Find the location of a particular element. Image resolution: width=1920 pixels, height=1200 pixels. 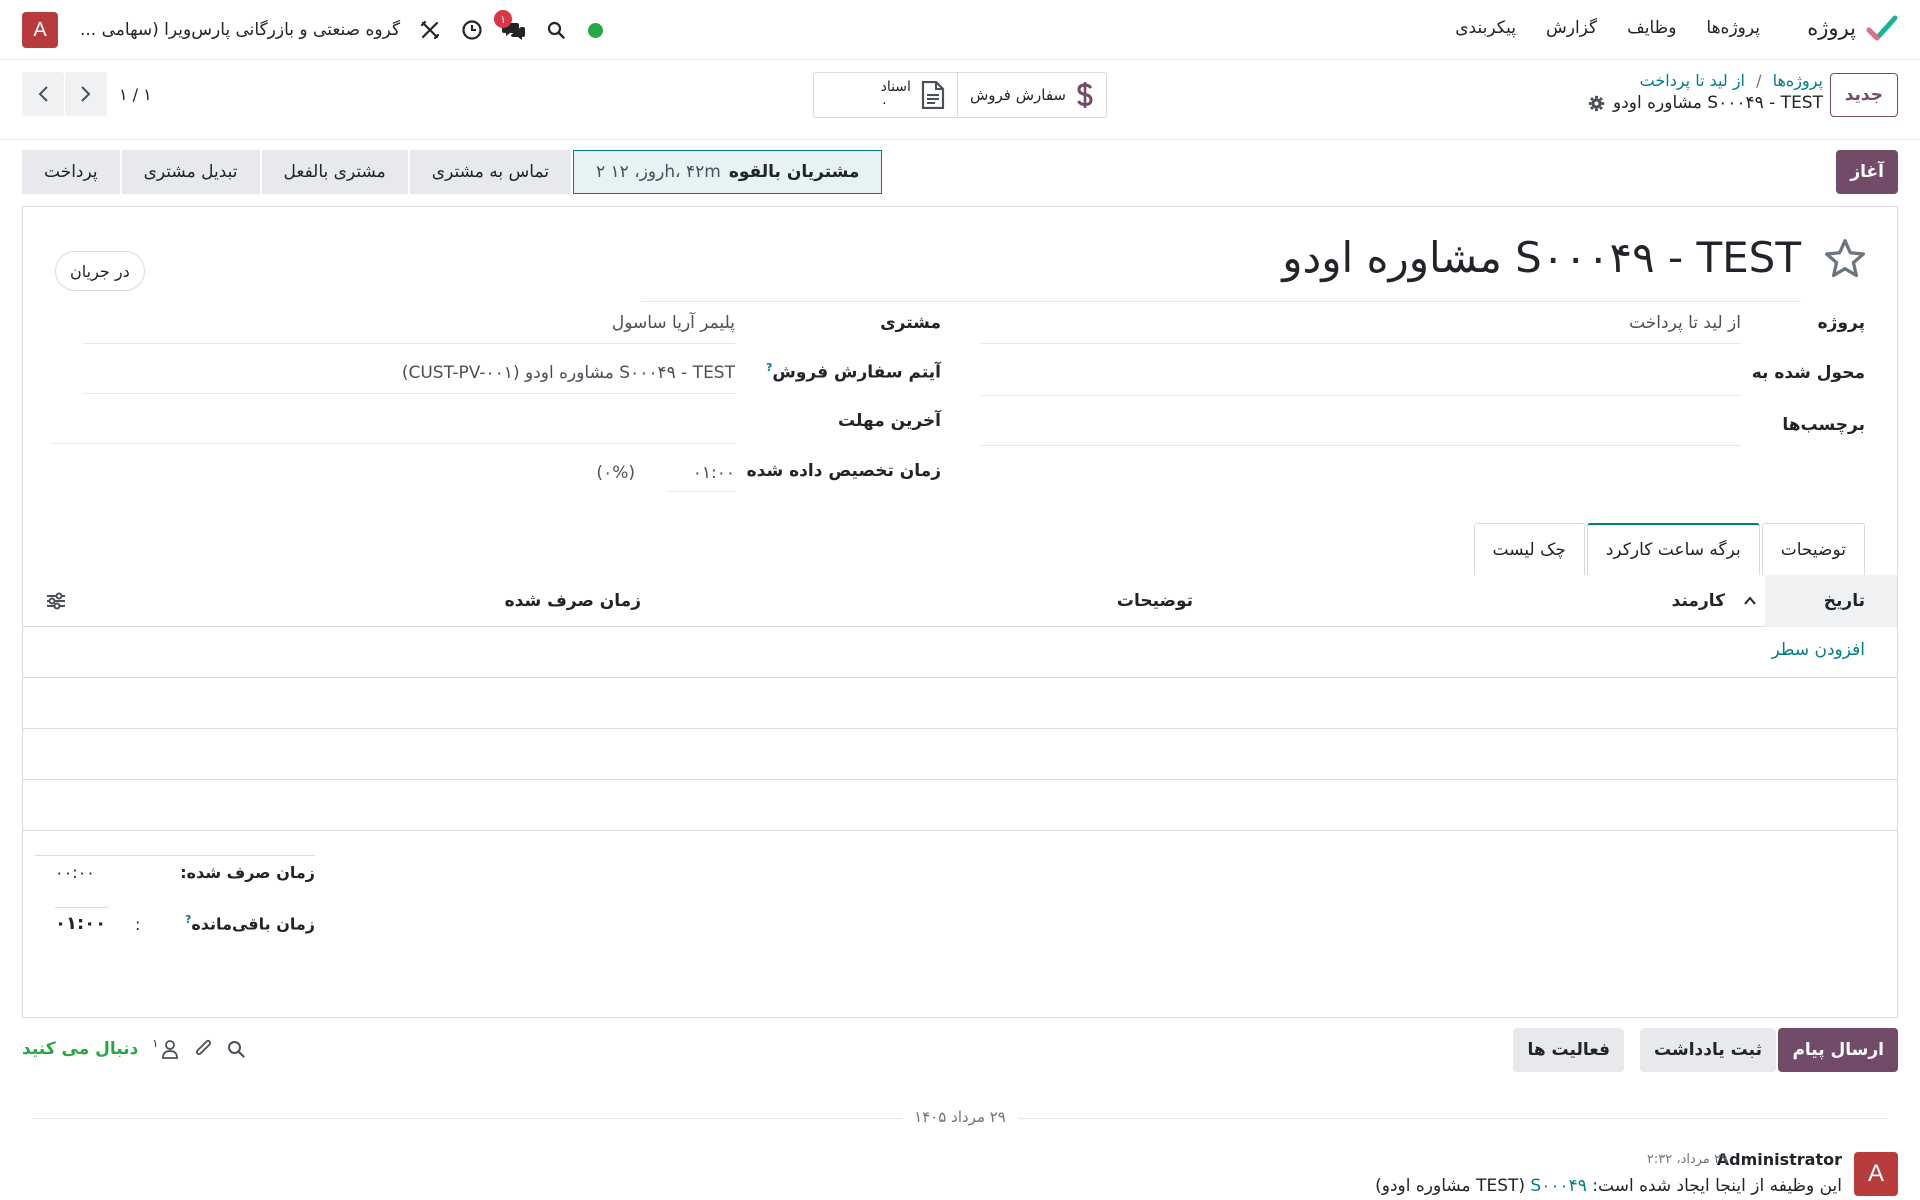

followers-button: ۱ is located at coordinates (165, 1047).